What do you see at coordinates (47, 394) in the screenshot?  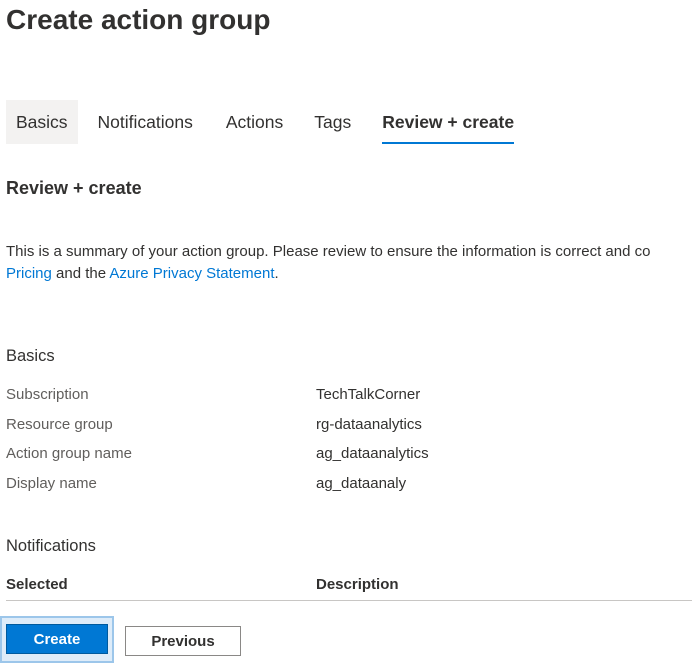 I see `subscription-label: Subscription` at bounding box center [47, 394].